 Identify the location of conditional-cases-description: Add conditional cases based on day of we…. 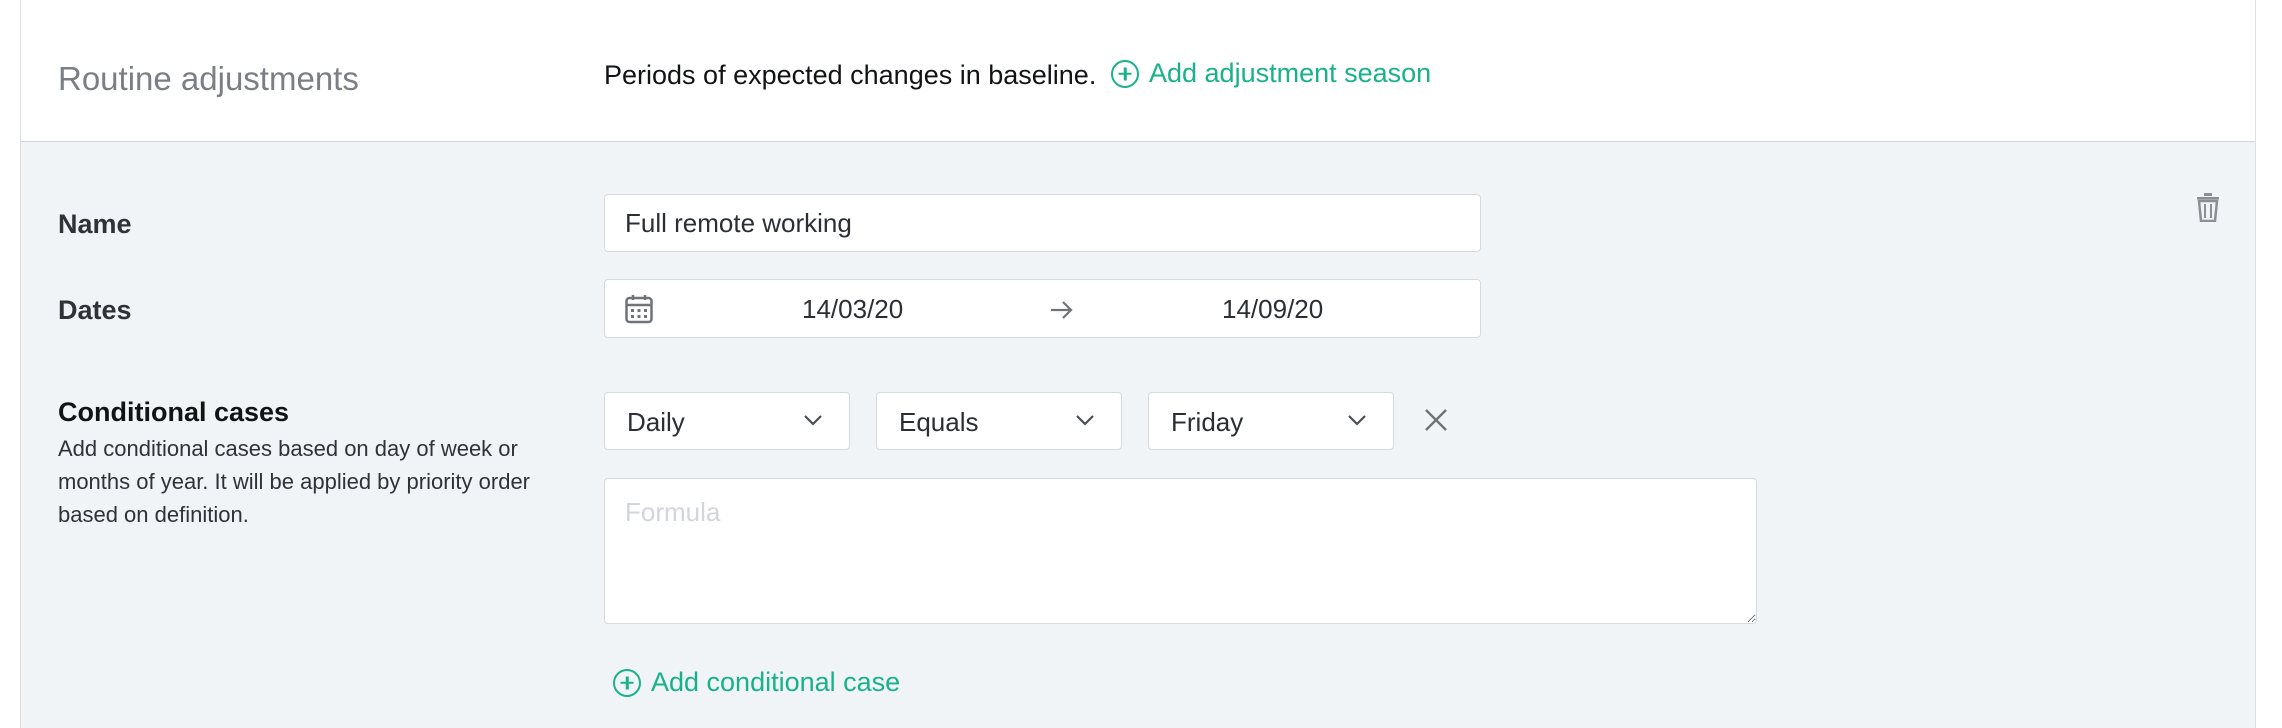
(294, 481).